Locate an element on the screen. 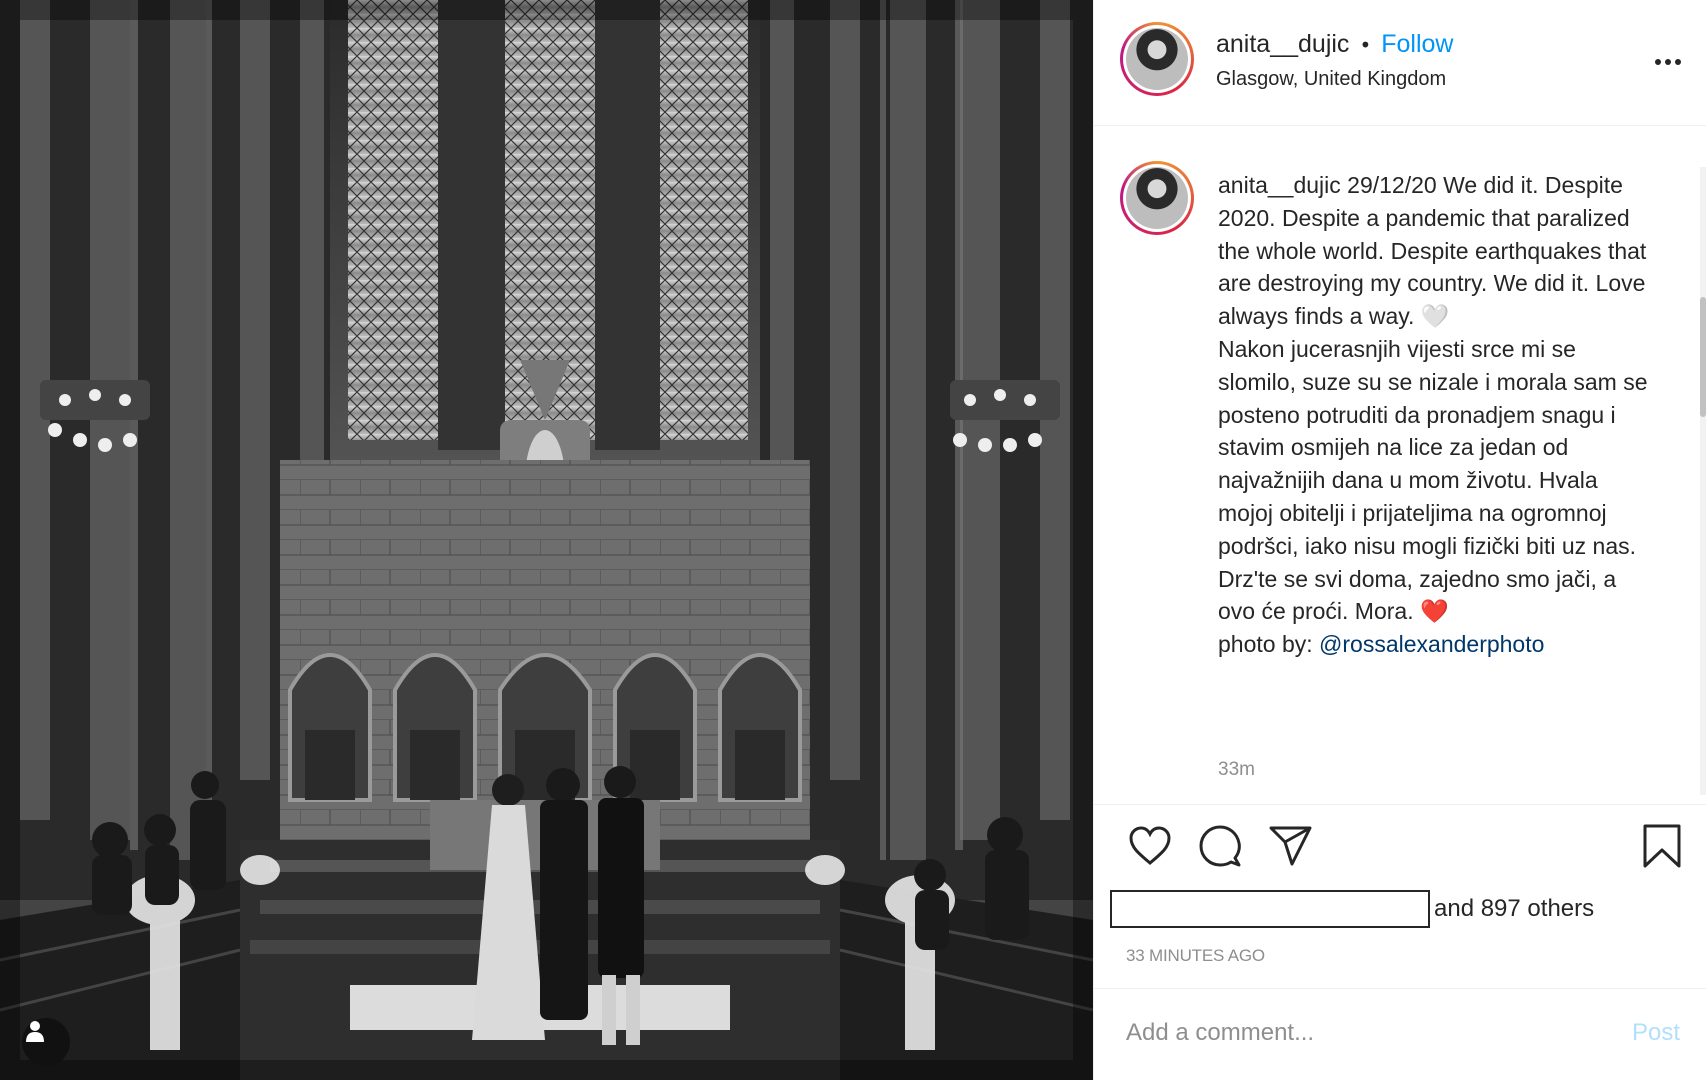 The width and height of the screenshot is (1706, 1080). caption-avatar is located at coordinates (1157, 198).